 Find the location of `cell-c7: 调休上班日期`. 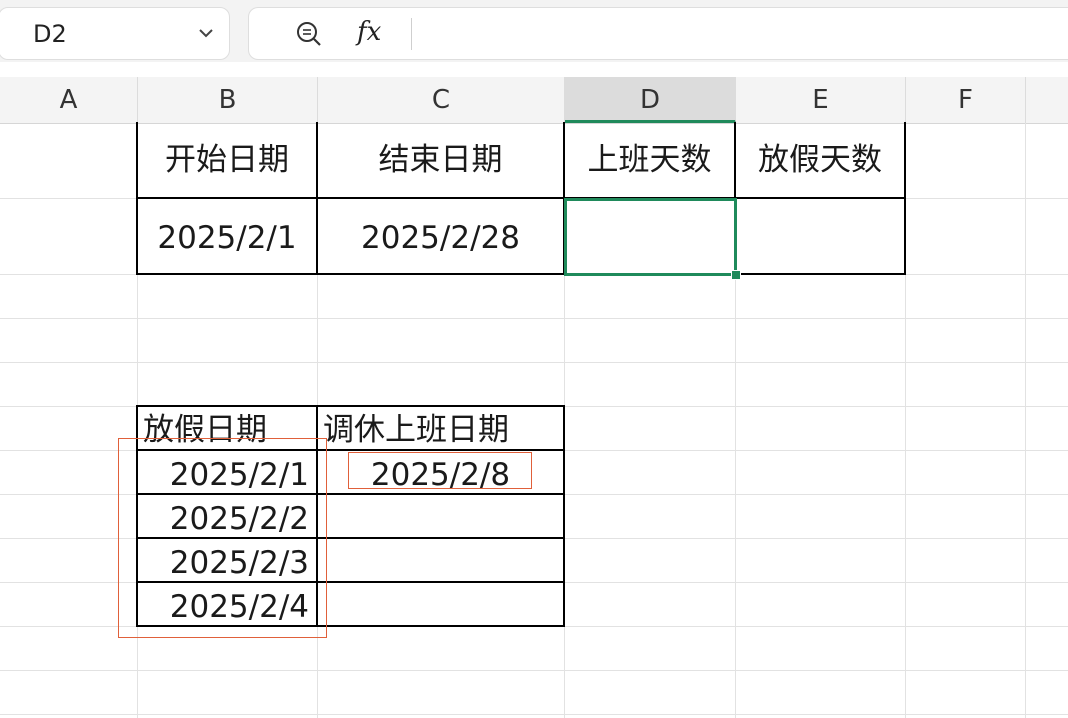

cell-c7: 调休上班日期 is located at coordinates (457, 428).